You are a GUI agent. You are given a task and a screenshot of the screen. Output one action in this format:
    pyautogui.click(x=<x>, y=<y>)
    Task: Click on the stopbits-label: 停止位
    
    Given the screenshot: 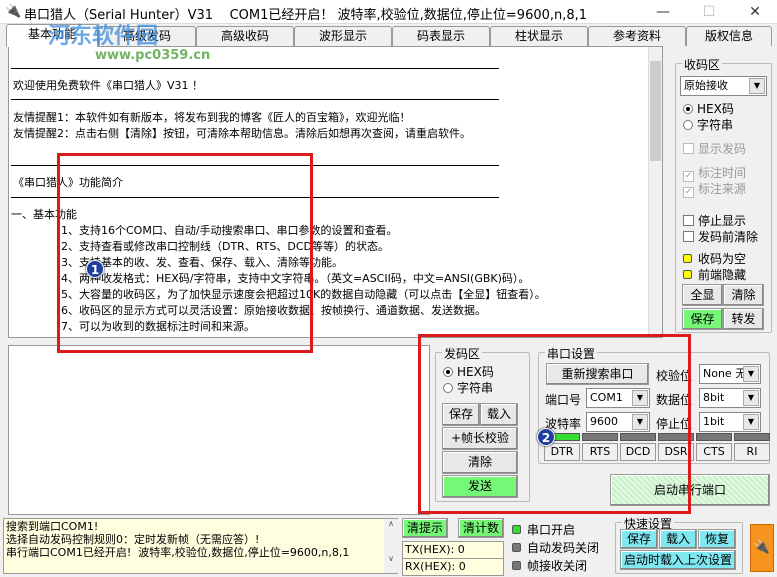 What is the action you would take?
    pyautogui.click(x=674, y=424)
    